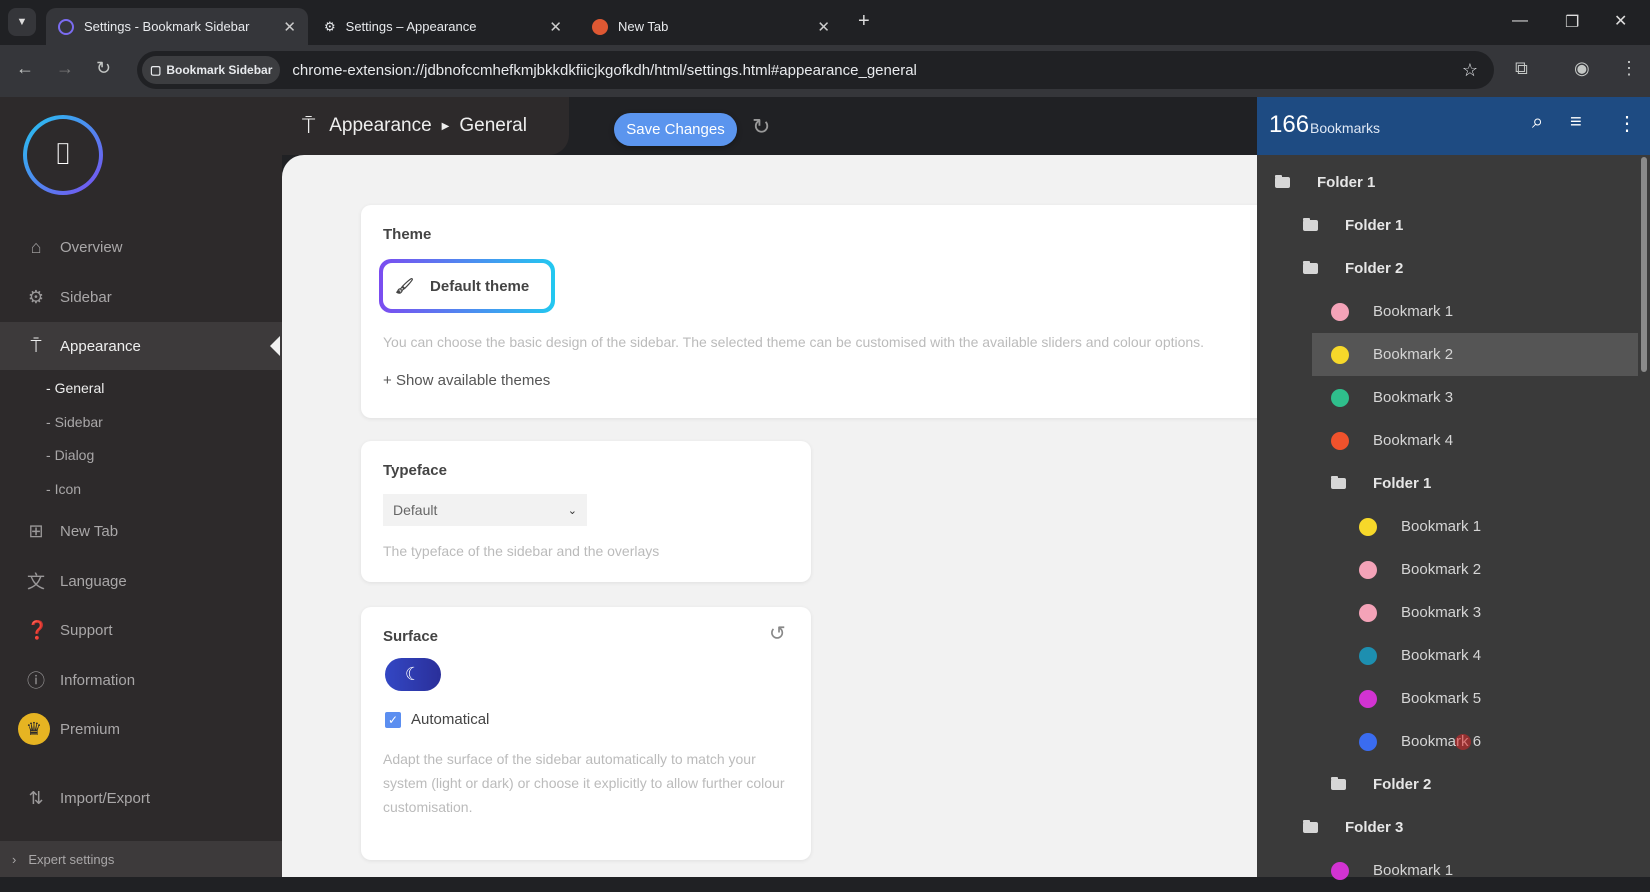  What do you see at coordinates (1453, 741) in the screenshot?
I see `bookmark-item: Bookmark 6` at bounding box center [1453, 741].